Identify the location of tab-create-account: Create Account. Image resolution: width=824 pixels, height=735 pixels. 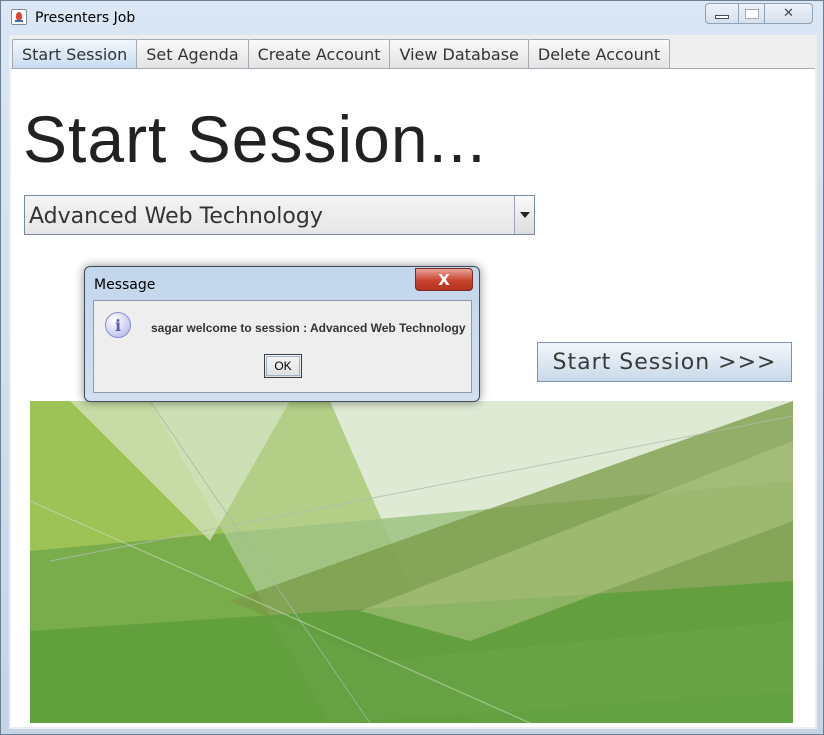
(319, 53).